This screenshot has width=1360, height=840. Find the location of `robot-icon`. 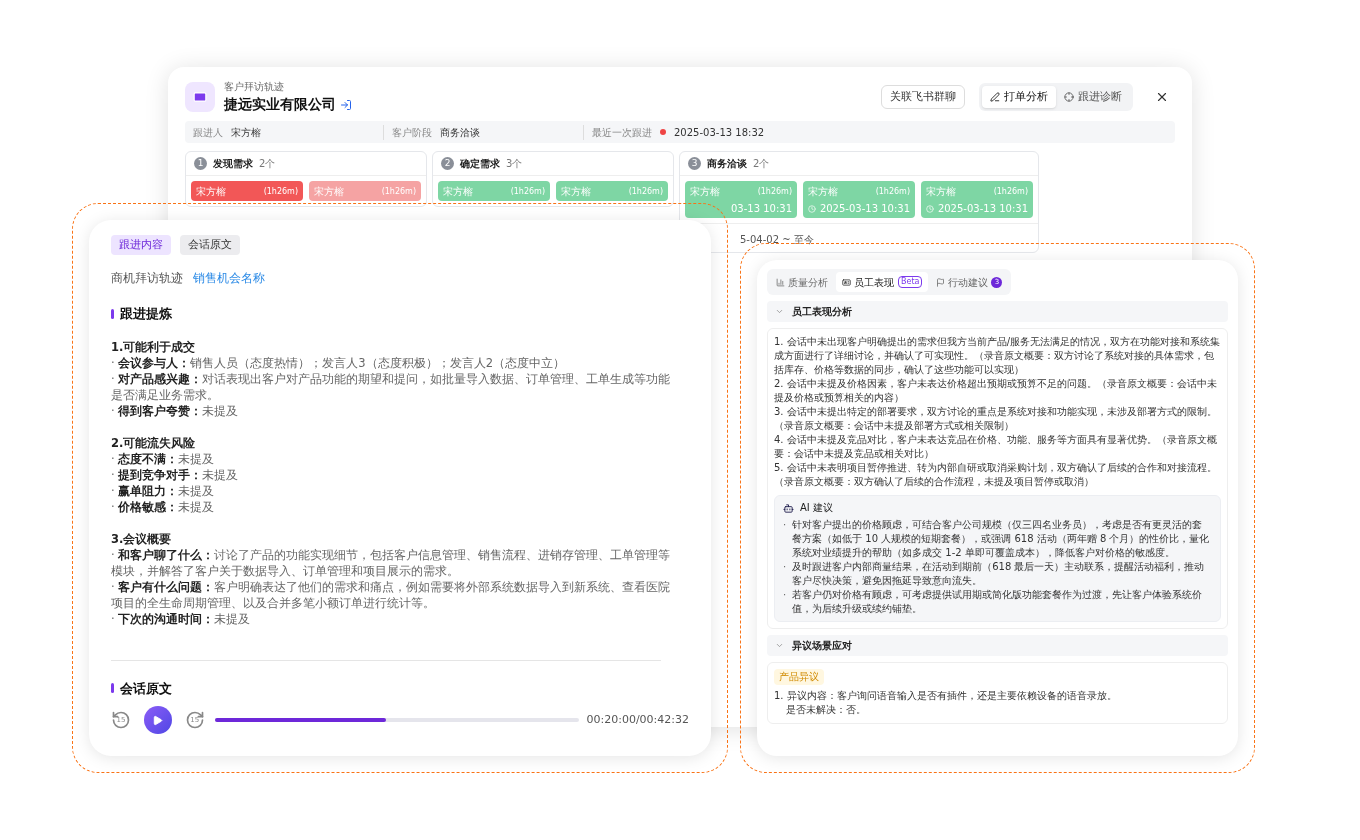

robot-icon is located at coordinates (788, 508).